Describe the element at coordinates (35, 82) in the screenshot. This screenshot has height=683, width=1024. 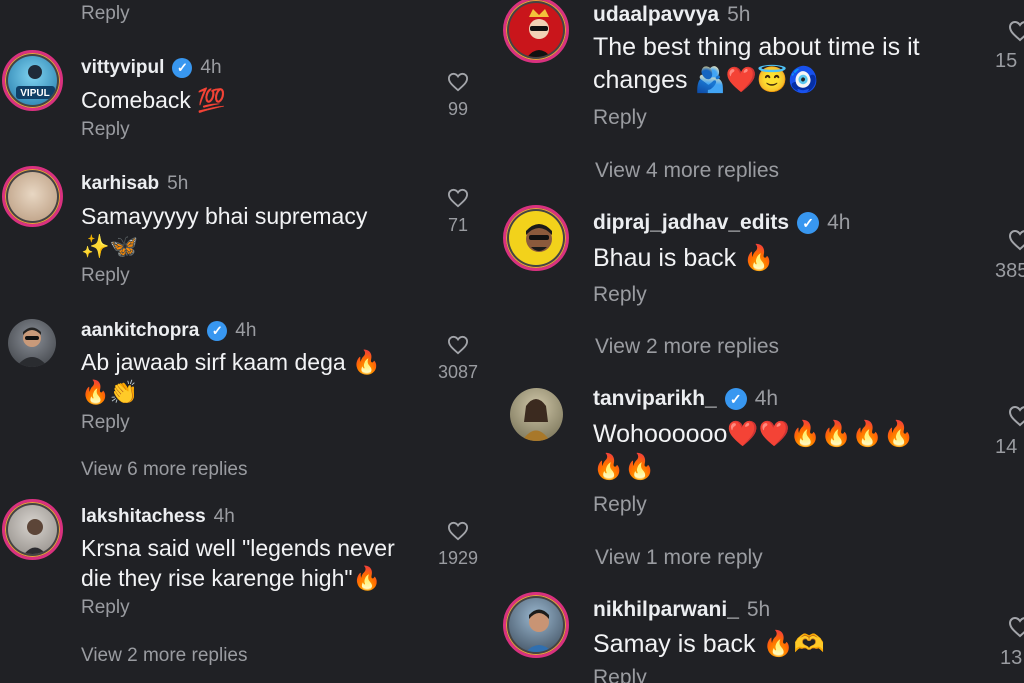
I see `avatar-image: VIPUL` at that location.